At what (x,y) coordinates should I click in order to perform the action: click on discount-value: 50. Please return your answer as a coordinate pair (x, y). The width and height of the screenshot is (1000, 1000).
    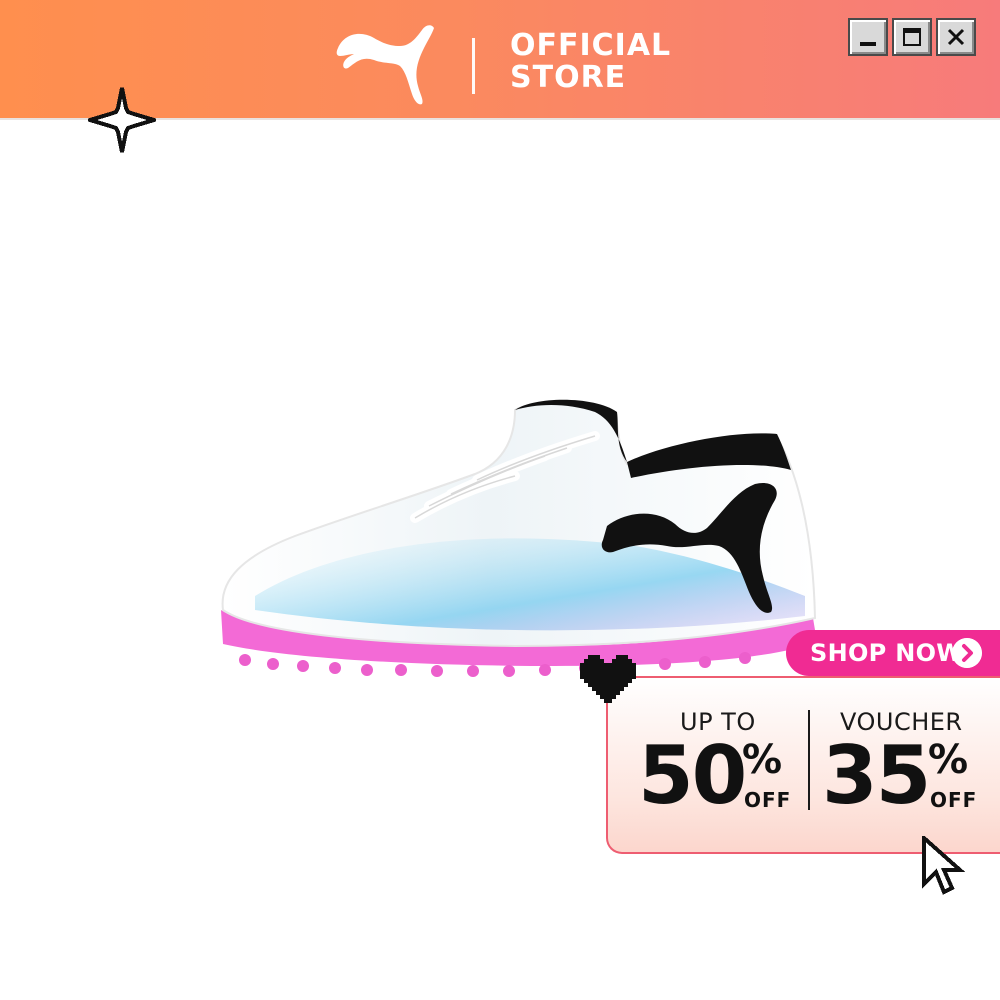
    Looking at the image, I should click on (692, 775).